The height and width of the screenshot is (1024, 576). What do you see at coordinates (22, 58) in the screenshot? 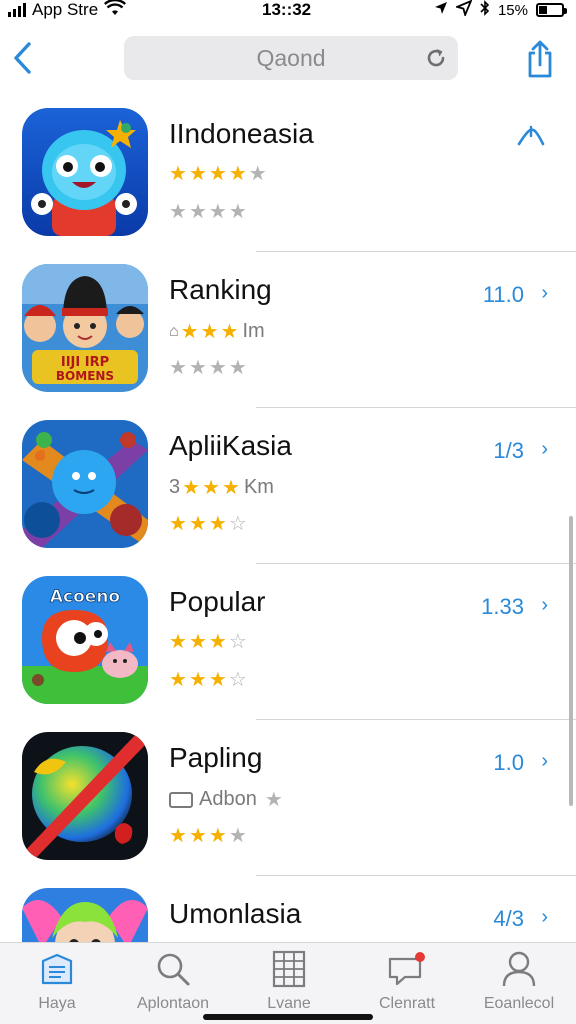
I see `back-button` at bounding box center [22, 58].